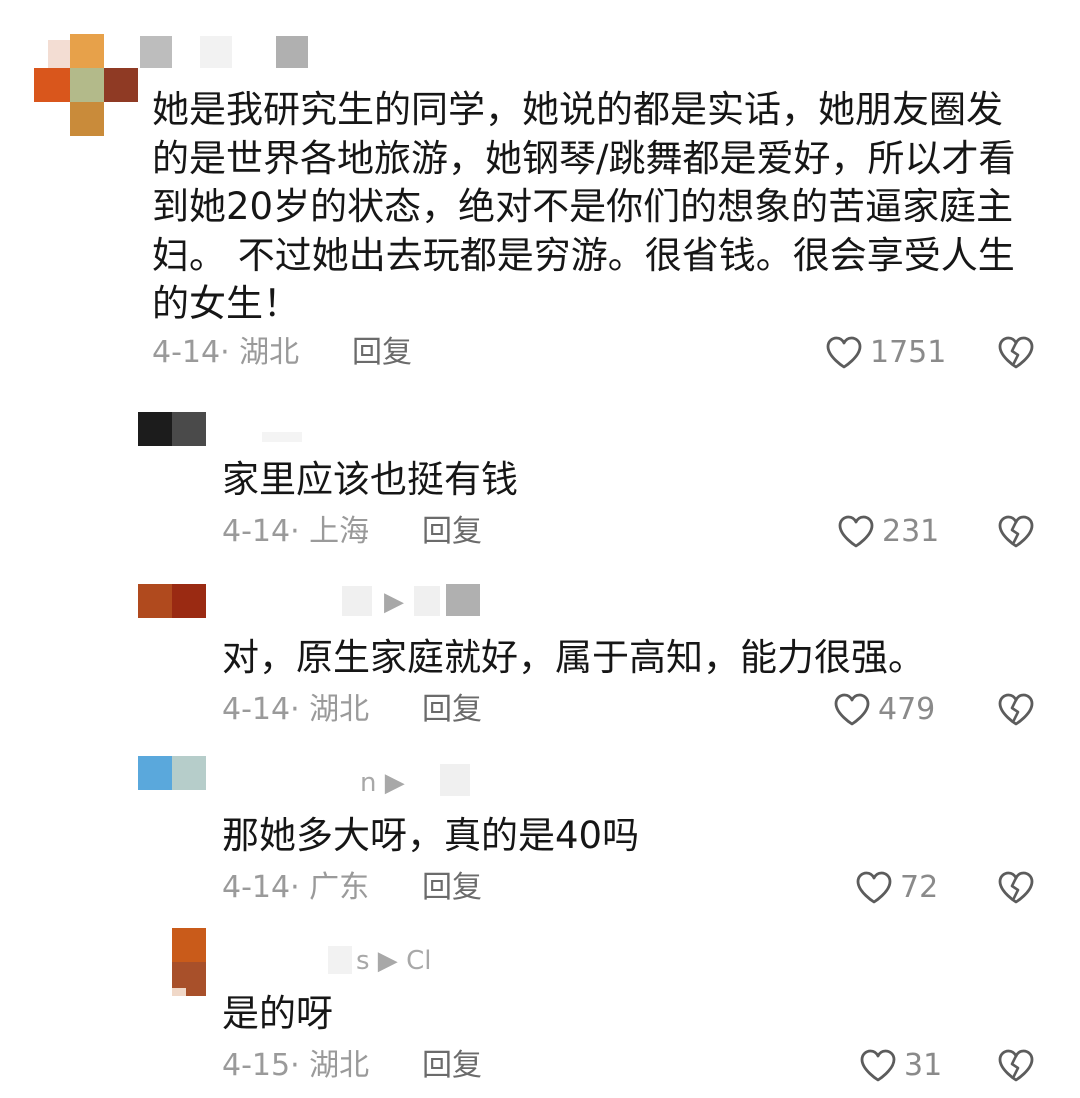 The height and width of the screenshot is (1098, 1080). Describe the element at coordinates (412, 602) in the screenshot. I see `username-blurred: ▶` at that location.